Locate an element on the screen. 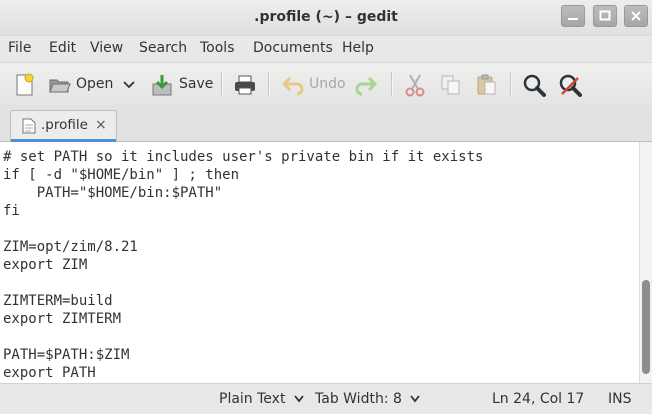 The height and width of the screenshot is (414, 652). paste-button is located at coordinates (487, 84).